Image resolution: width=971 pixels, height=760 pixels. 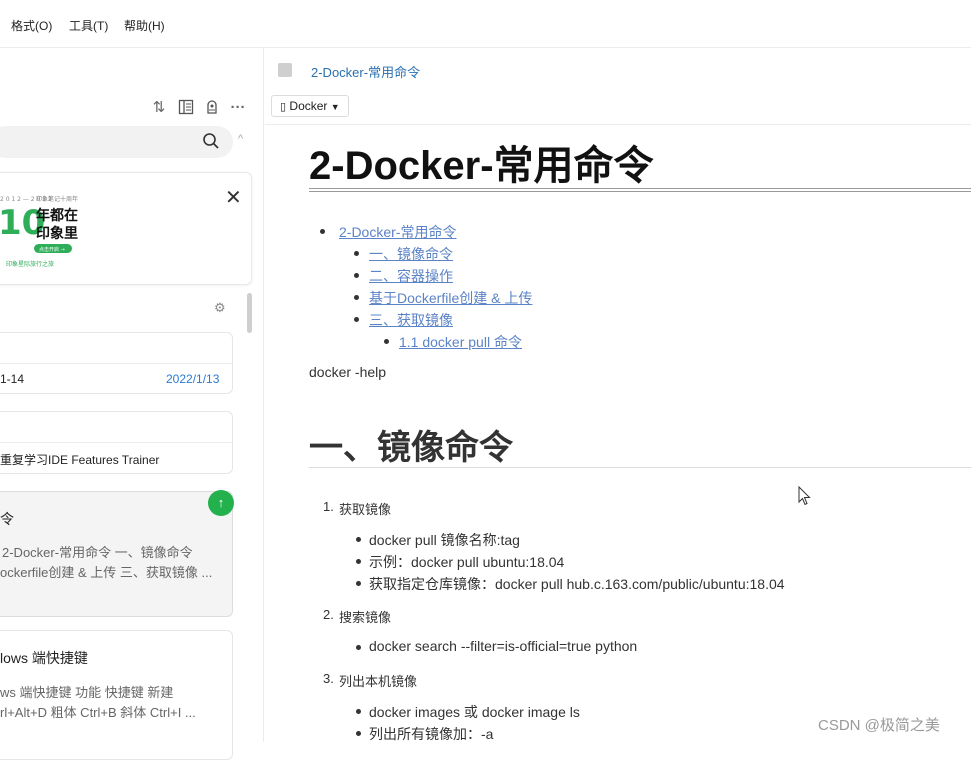 What do you see at coordinates (57, 215) in the screenshot?
I see `svg-text: 年都在` at bounding box center [57, 215].